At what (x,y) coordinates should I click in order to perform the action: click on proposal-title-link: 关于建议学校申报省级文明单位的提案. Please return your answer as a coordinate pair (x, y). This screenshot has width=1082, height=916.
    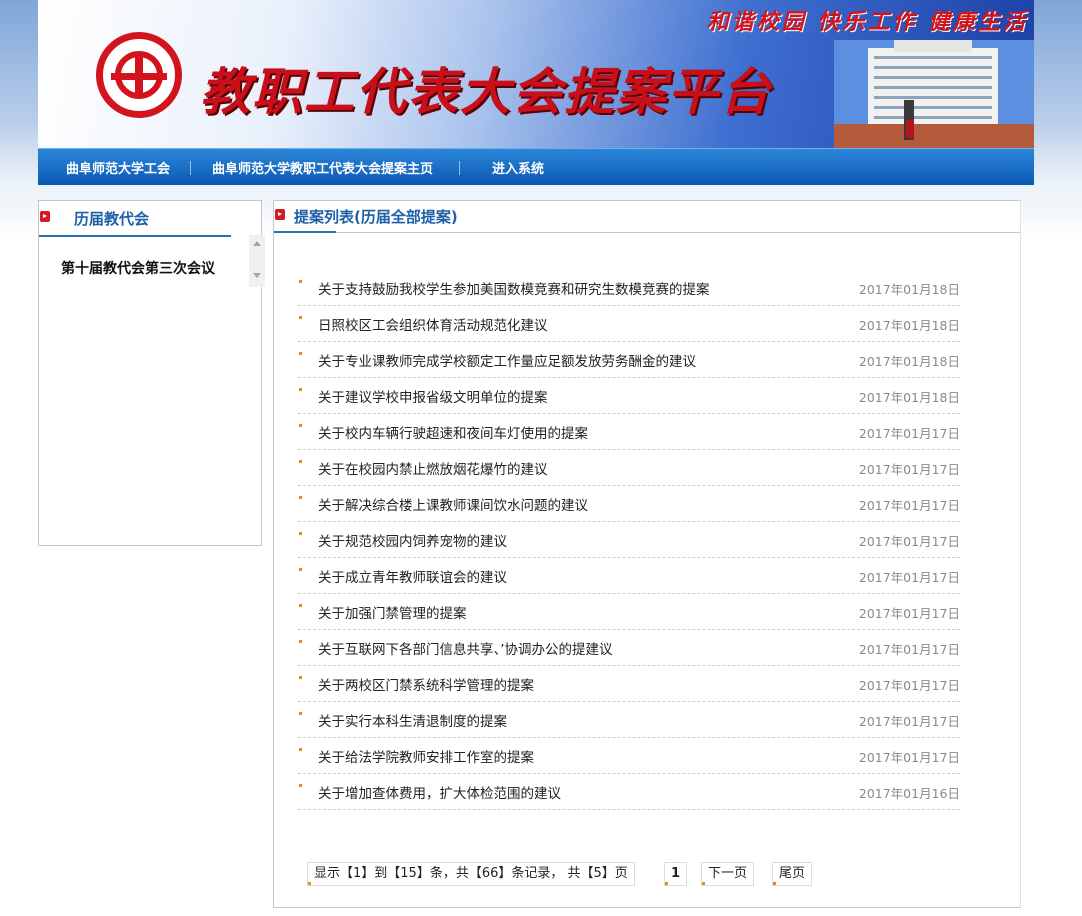
    Looking at the image, I should click on (433, 396).